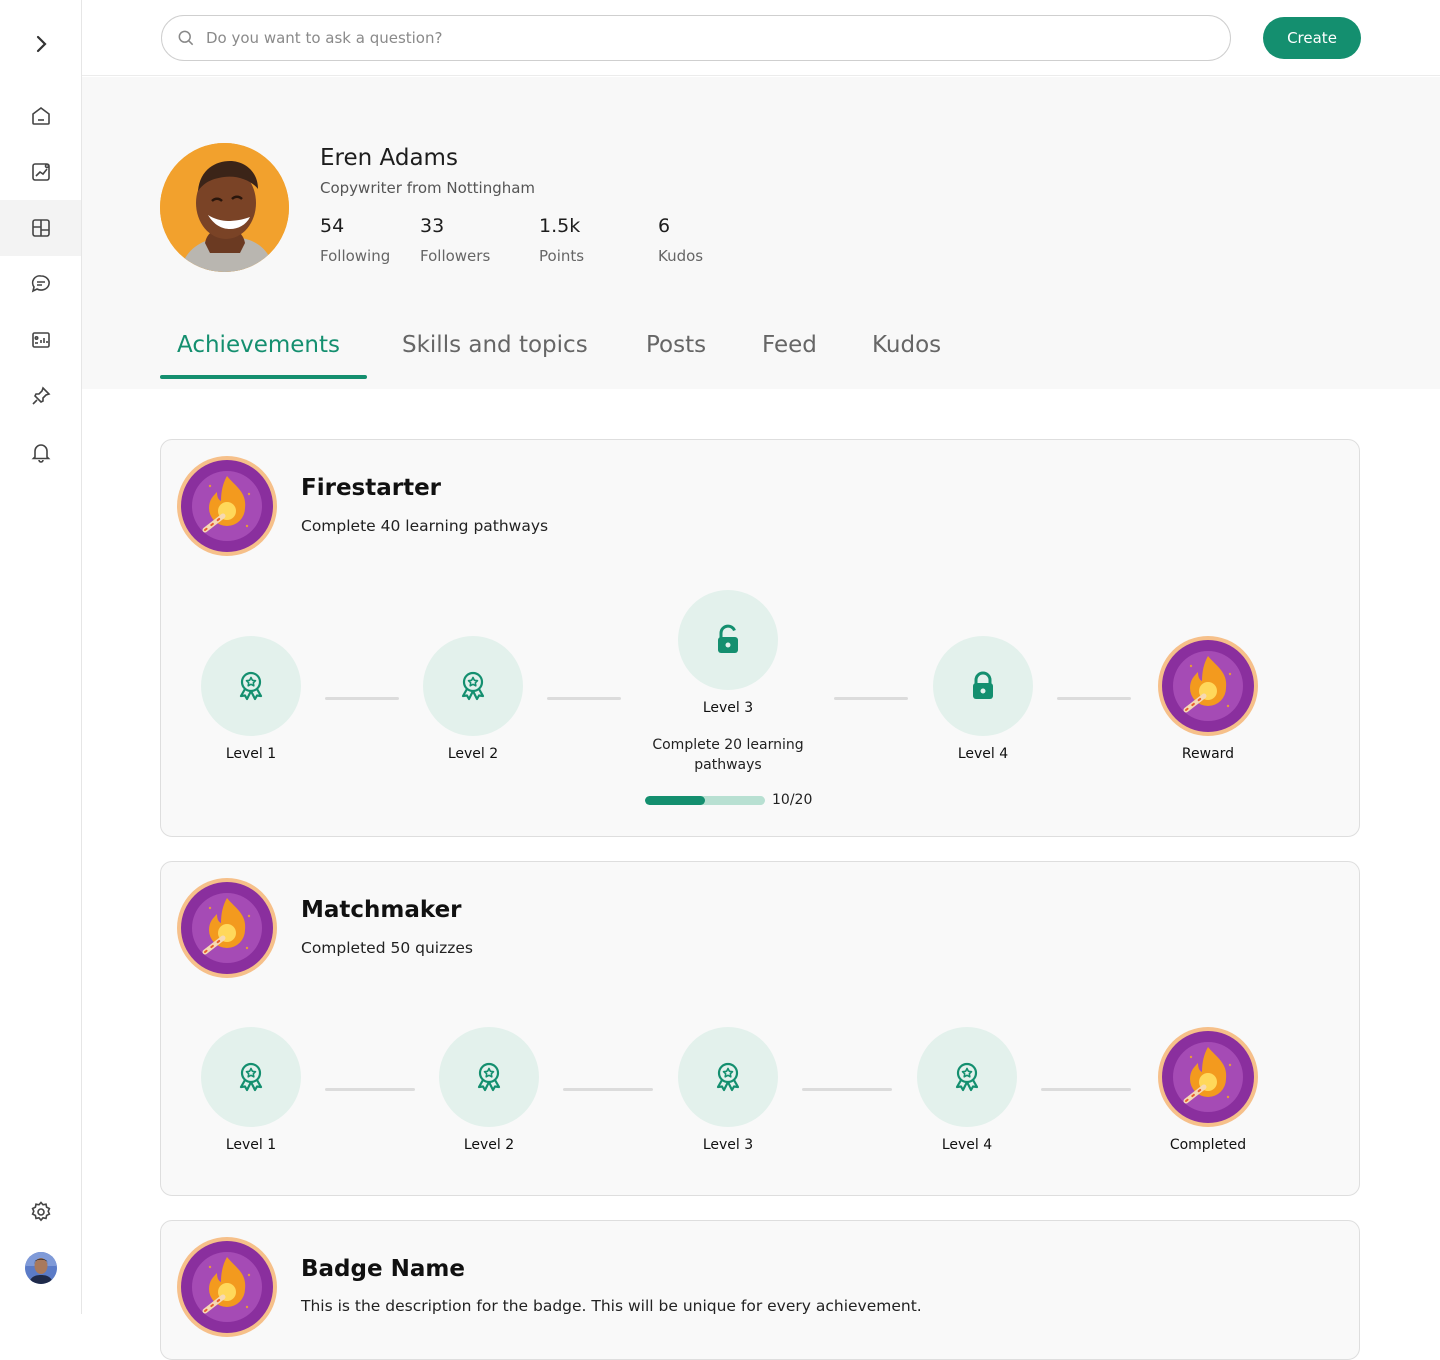  What do you see at coordinates (40, 44) in the screenshot?
I see `chevron-right-icon` at bounding box center [40, 44].